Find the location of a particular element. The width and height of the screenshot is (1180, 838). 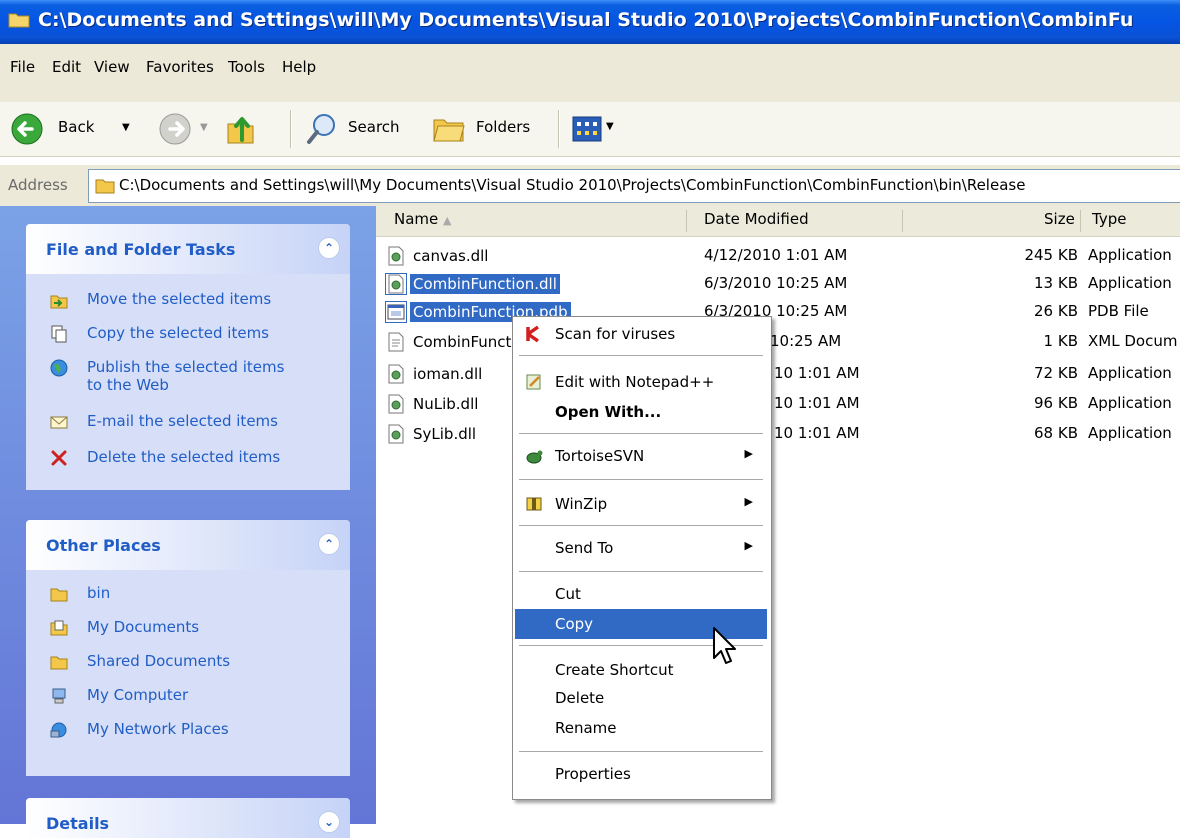

kaspersky-icon is located at coordinates (533, 334).